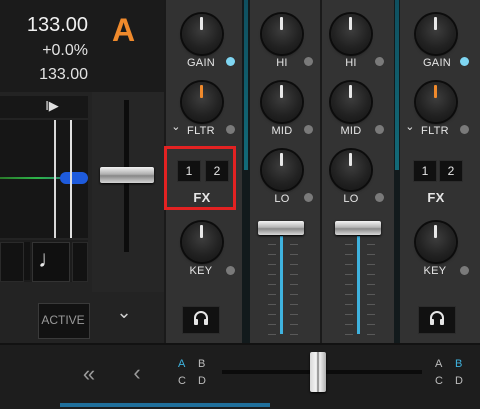  What do you see at coordinates (52, 106) in the screenshot?
I see `play-pause-icon: I▶` at bounding box center [52, 106].